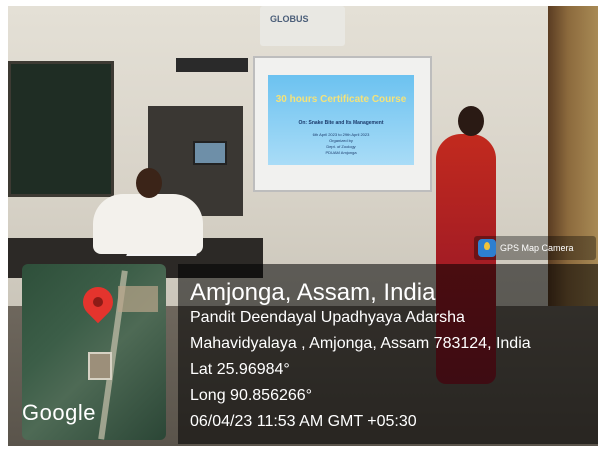 This screenshot has height=454, width=610. Describe the element at coordinates (289, 19) in the screenshot. I see `ac-brand-label: GLOBUS` at that location.